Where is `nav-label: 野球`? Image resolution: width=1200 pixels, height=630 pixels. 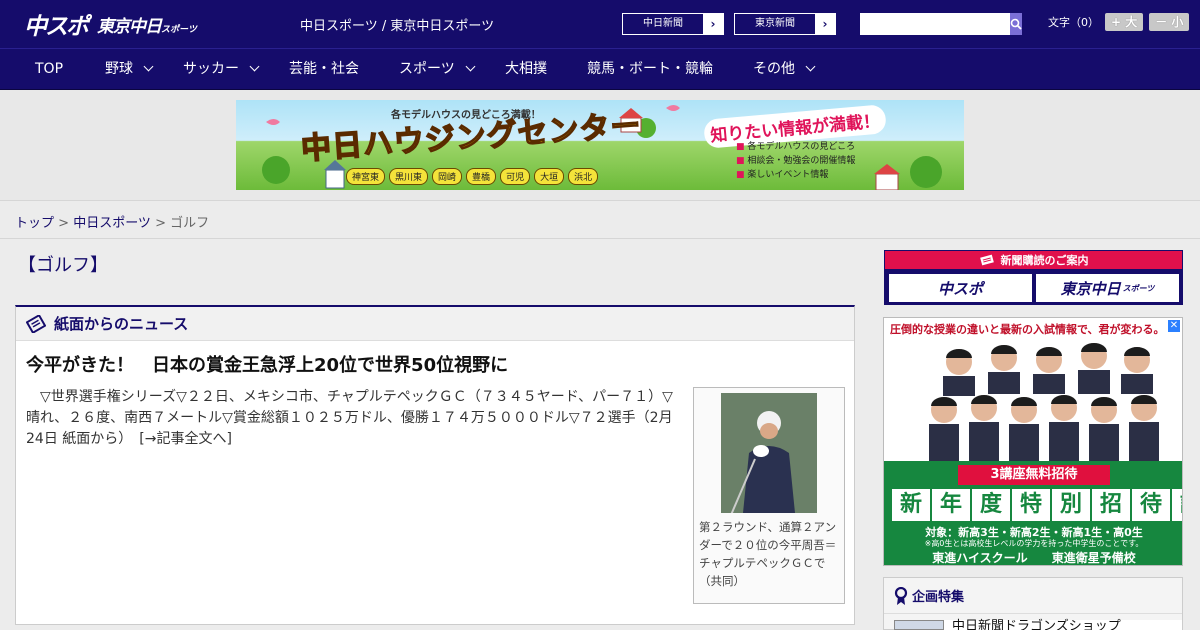
nav-label: 野球 is located at coordinates (119, 69).